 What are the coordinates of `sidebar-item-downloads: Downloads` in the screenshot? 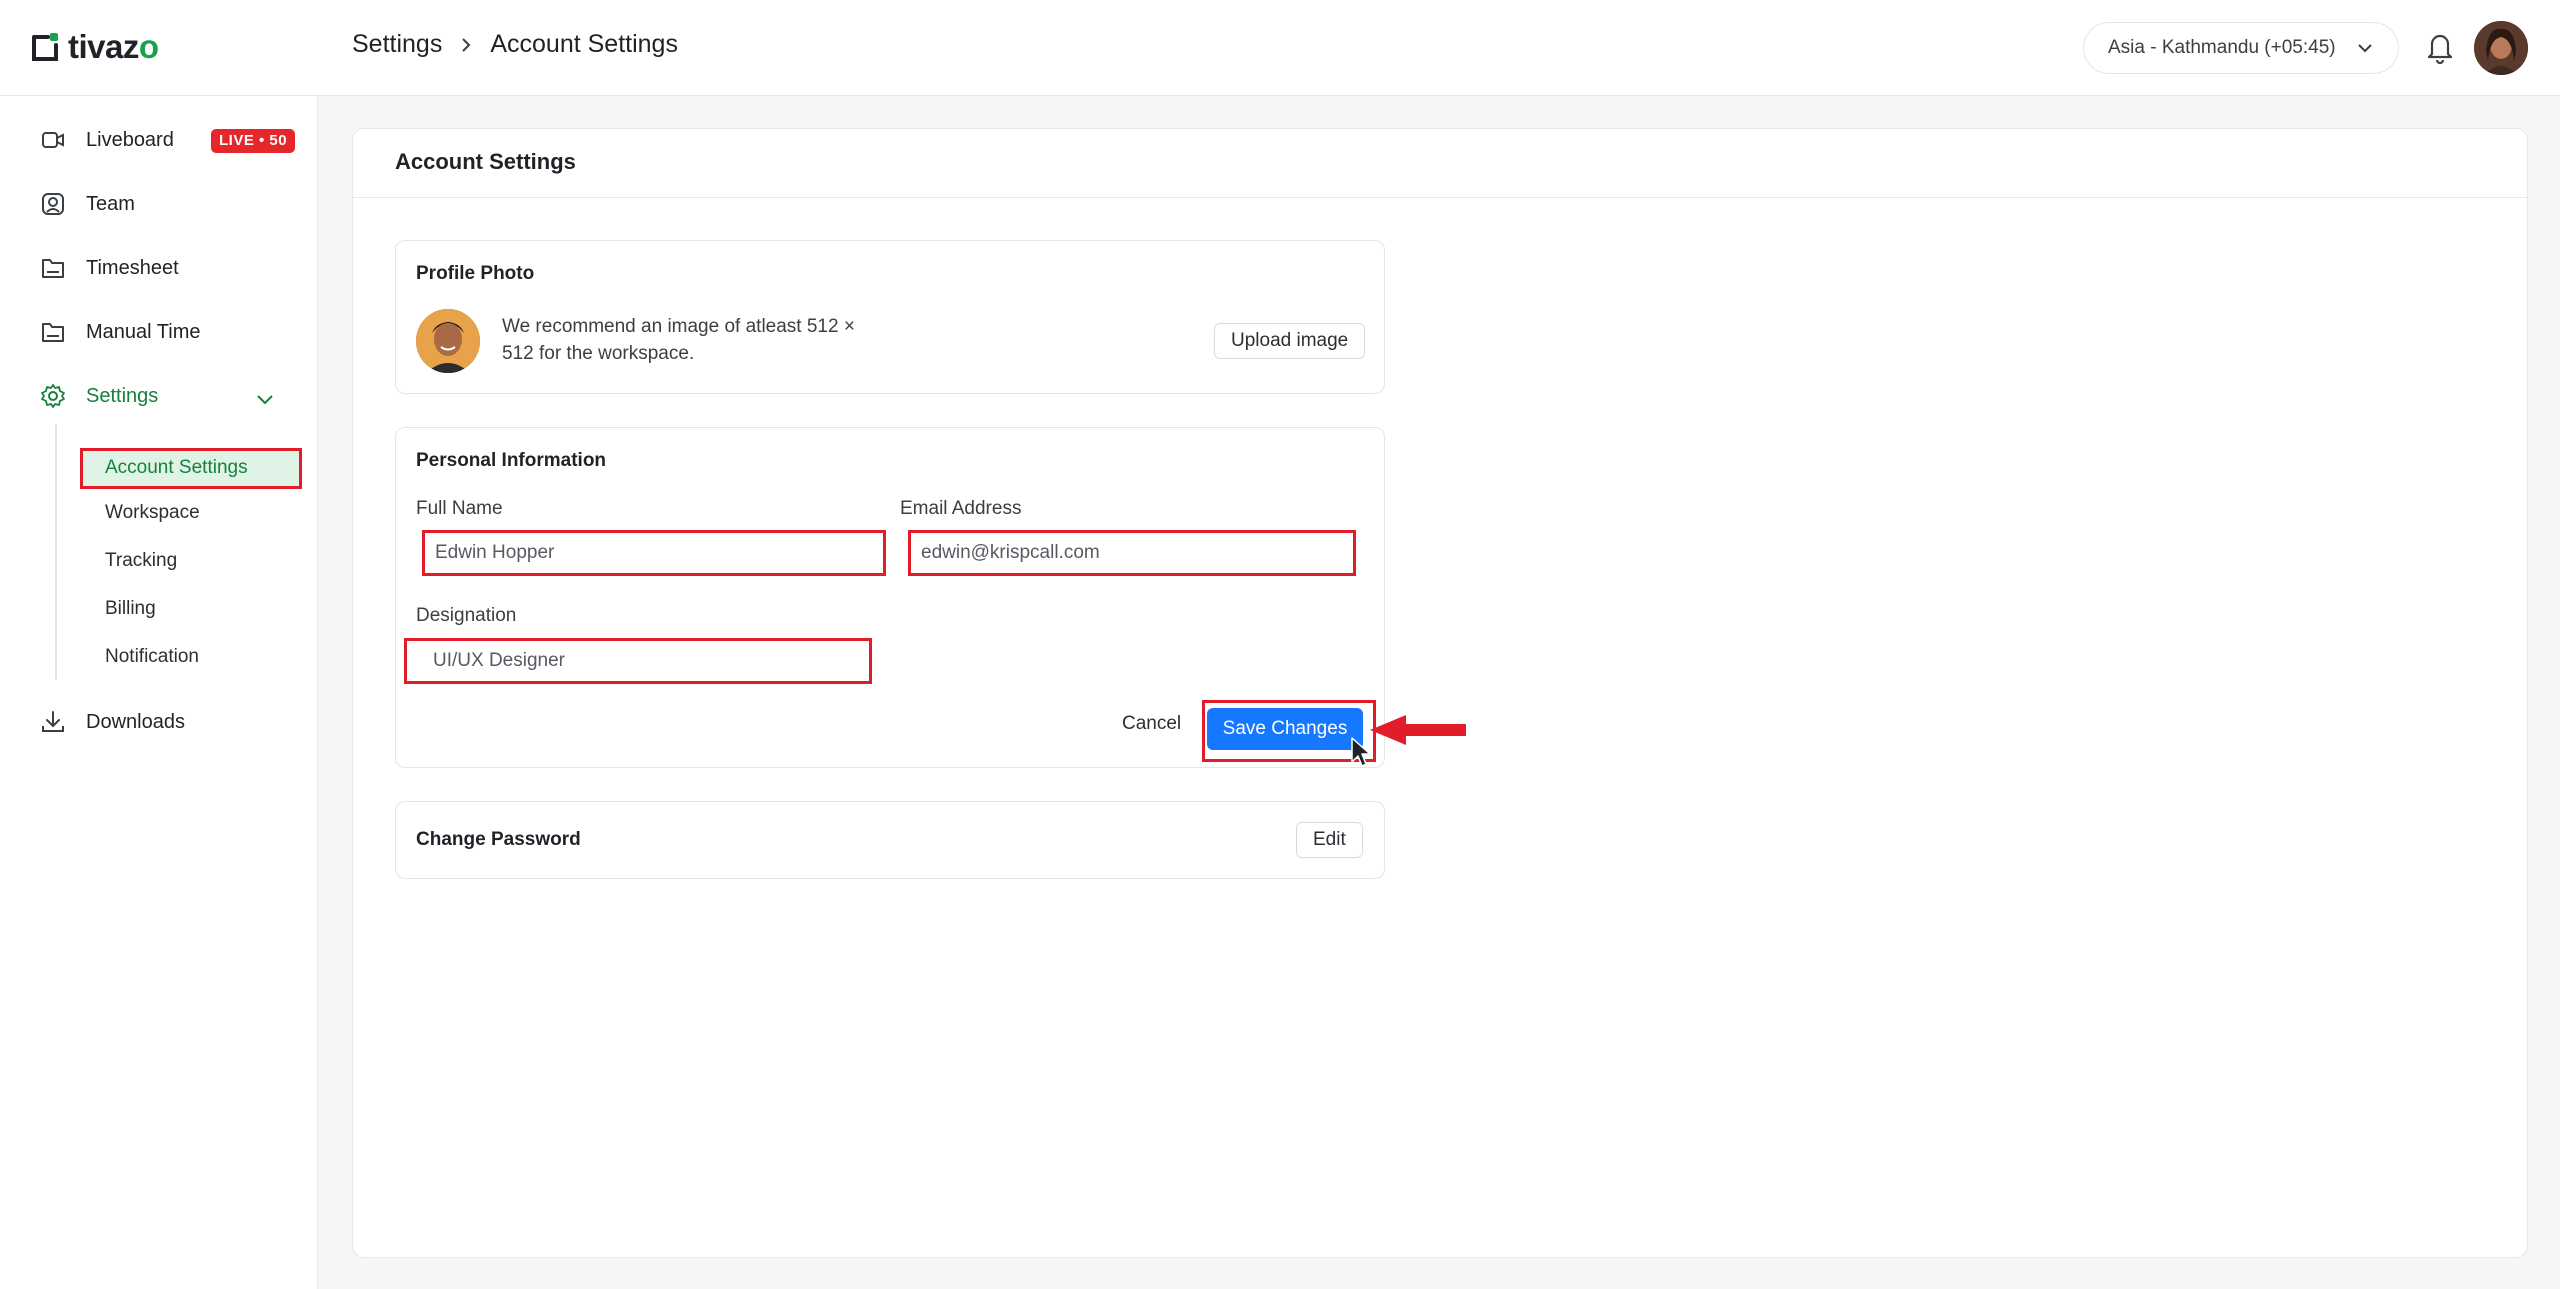 It's located at (112, 722).